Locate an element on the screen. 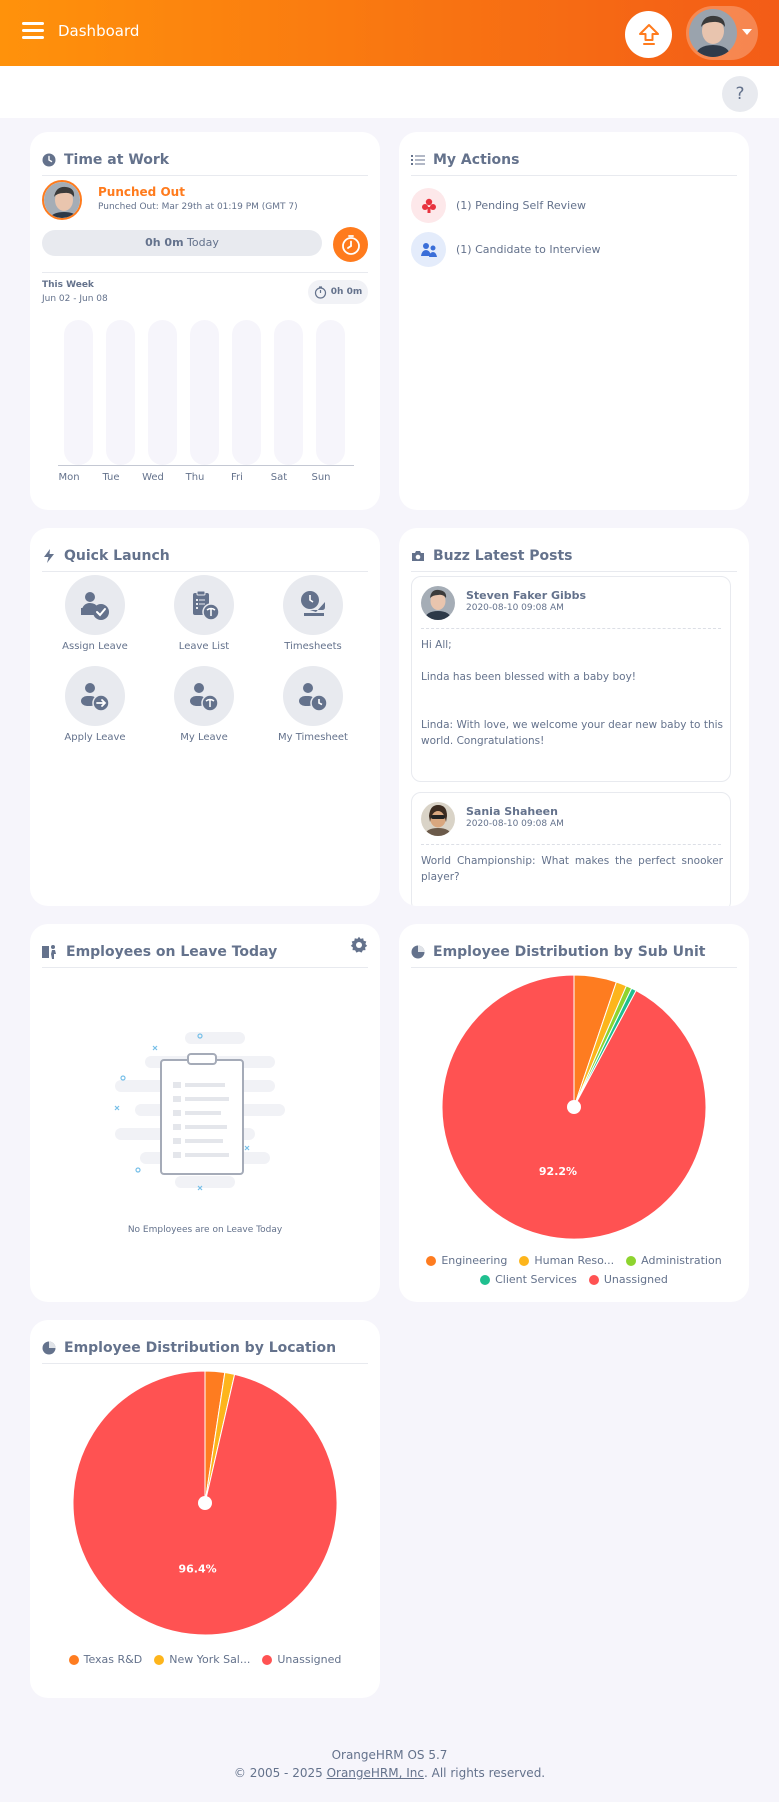 The width and height of the screenshot is (779, 1802). company-link: OrangeHRM, Inc is located at coordinates (375, 1773).